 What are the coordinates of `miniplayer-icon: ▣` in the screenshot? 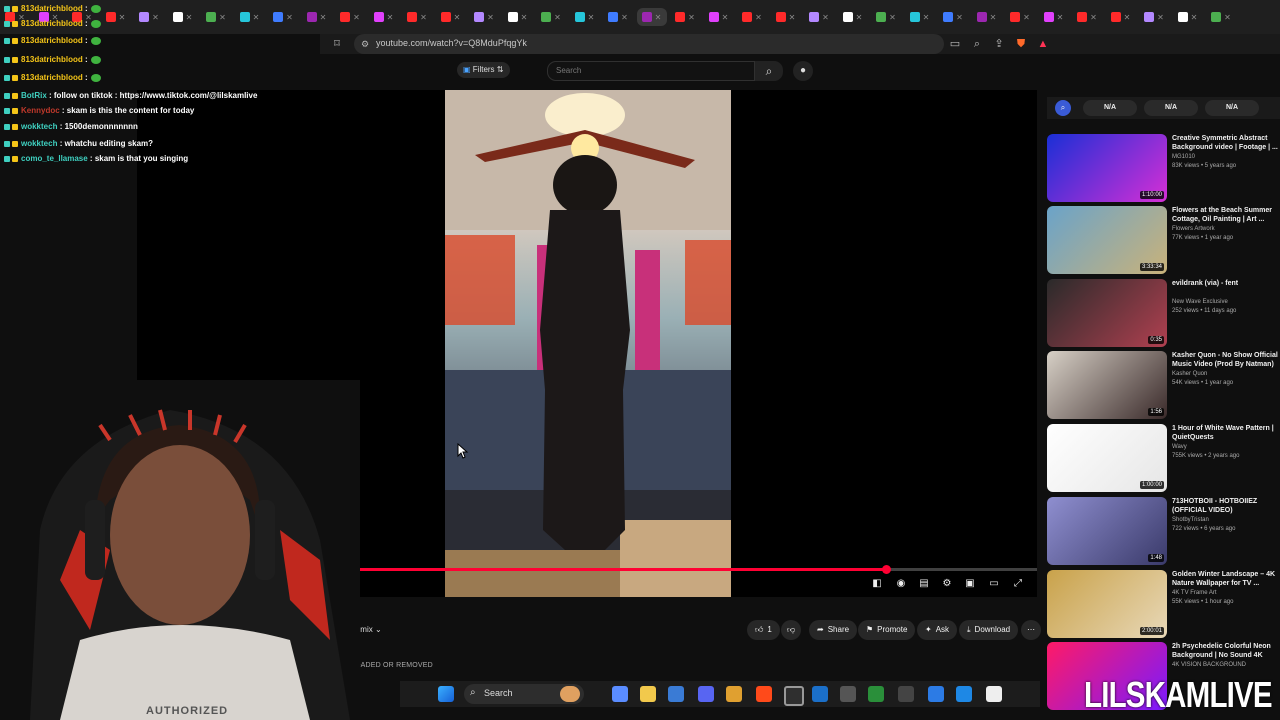 It's located at (970, 584).